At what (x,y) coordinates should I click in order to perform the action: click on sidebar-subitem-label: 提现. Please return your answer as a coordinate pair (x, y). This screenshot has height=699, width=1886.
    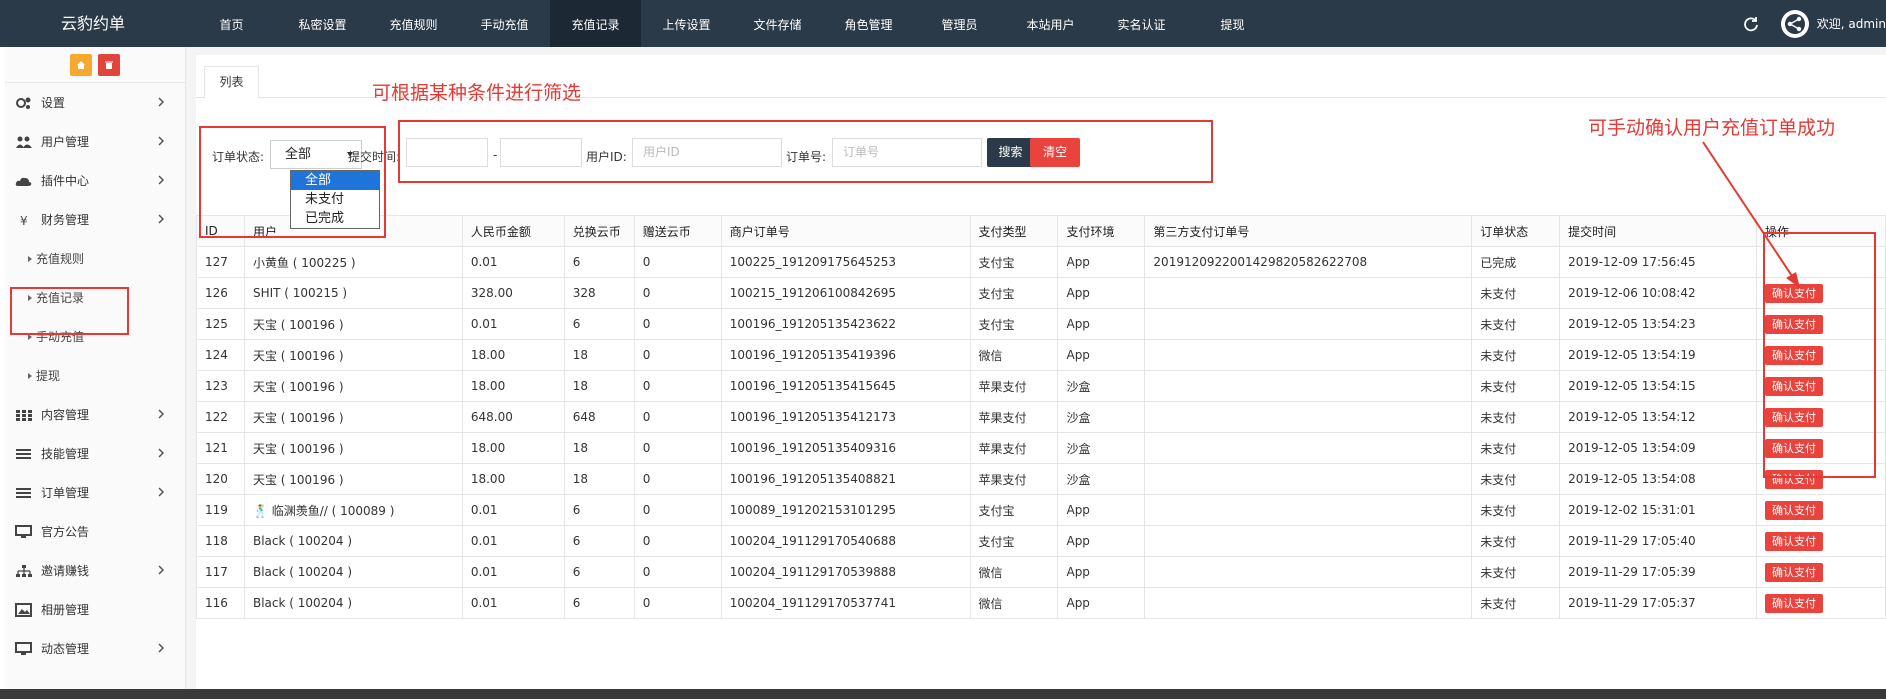
    Looking at the image, I should click on (48, 376).